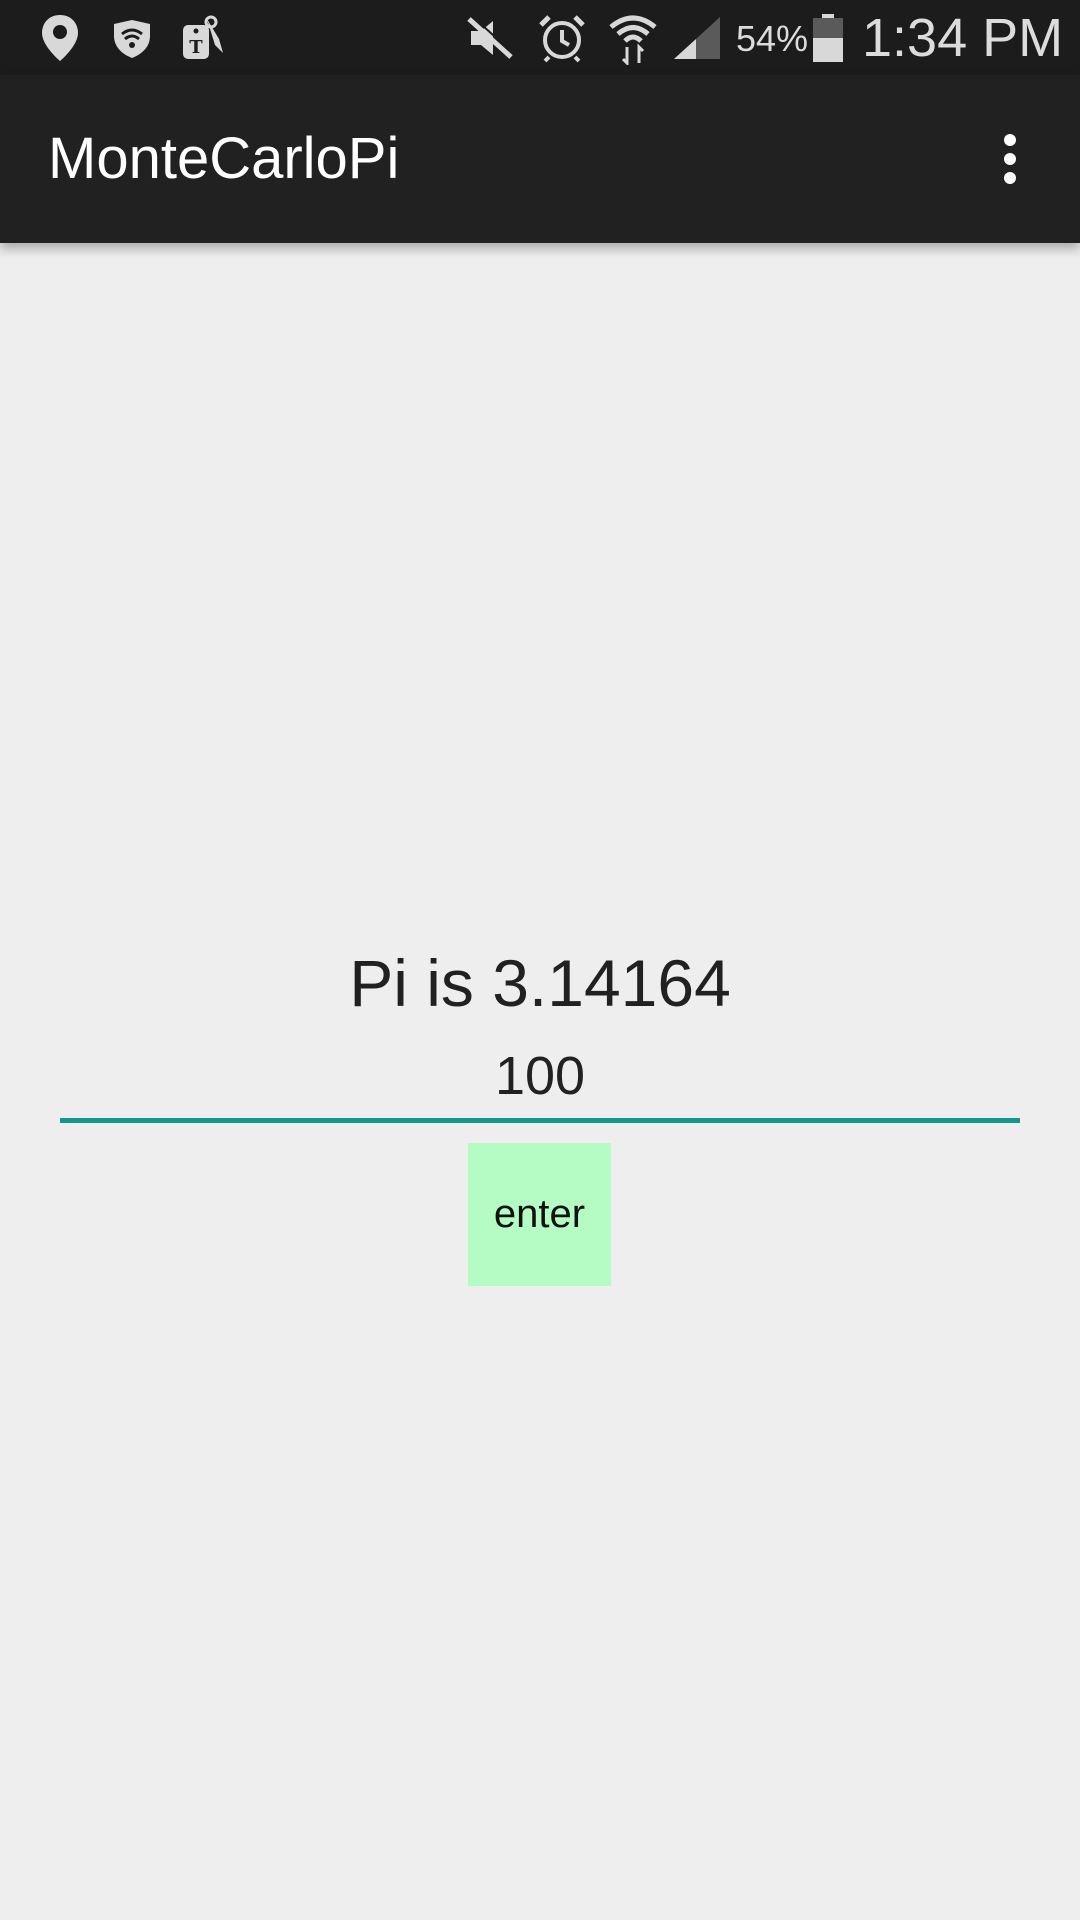 The height and width of the screenshot is (1920, 1080). I want to click on battery-icon, so click(828, 37).